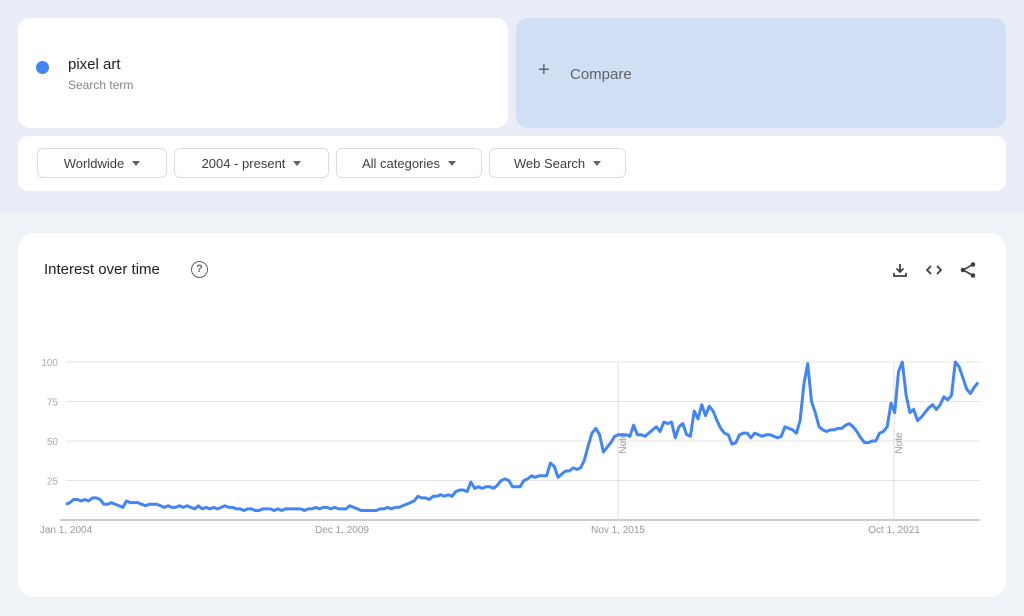  Describe the element at coordinates (53, 403) in the screenshot. I see `y-tick-label: 75` at that location.